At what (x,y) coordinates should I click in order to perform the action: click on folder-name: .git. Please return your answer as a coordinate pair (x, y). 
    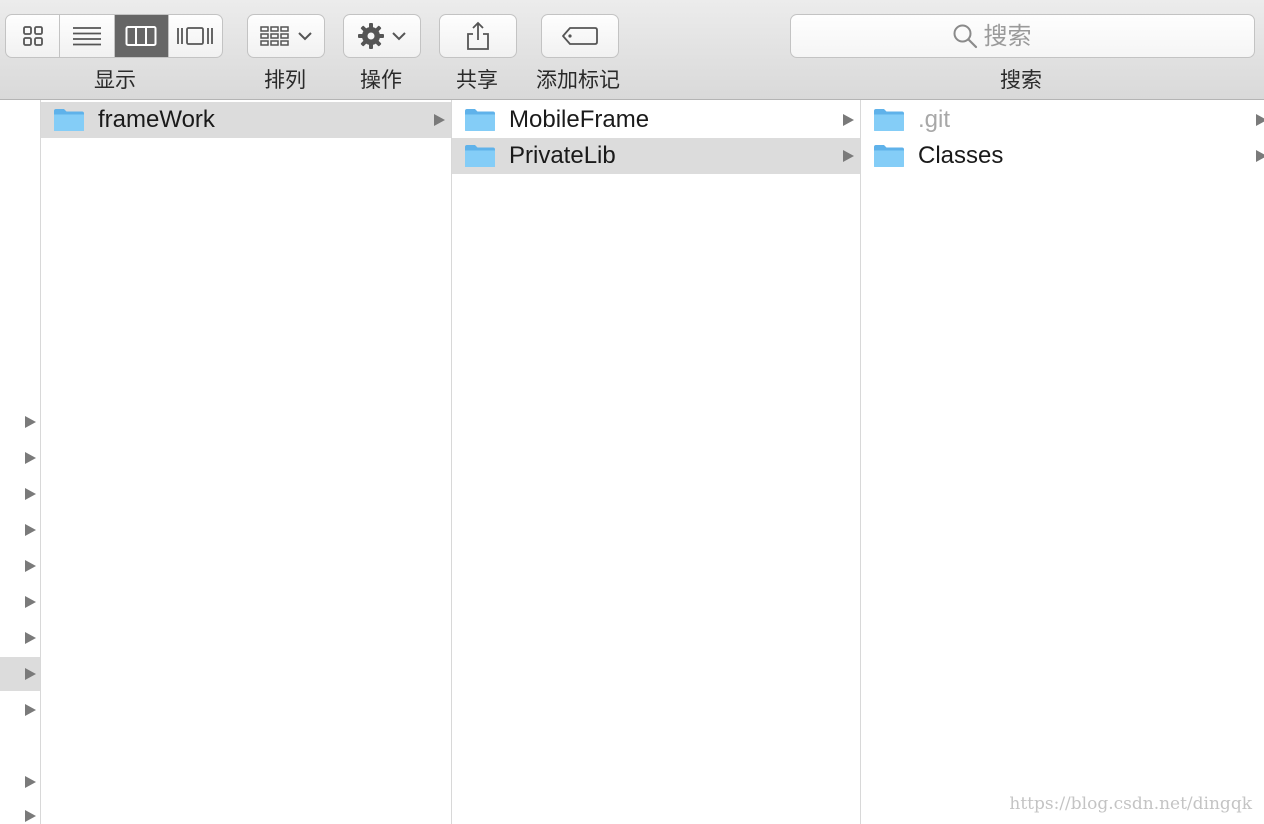
    Looking at the image, I should click on (934, 119).